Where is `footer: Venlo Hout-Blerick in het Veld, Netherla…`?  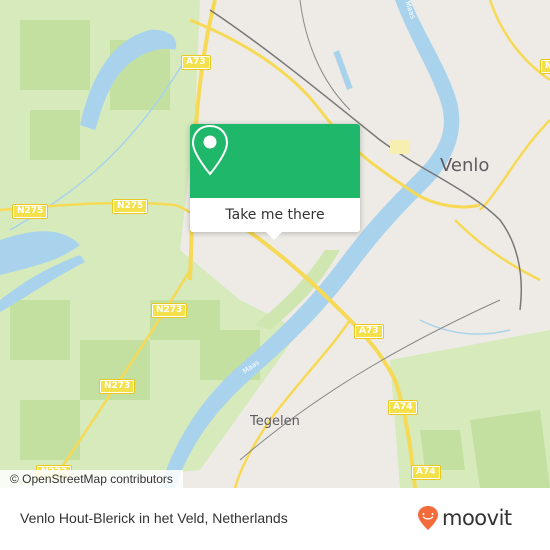
footer: Venlo Hout-Blerick in het Veld, Netherla… is located at coordinates (275, 519).